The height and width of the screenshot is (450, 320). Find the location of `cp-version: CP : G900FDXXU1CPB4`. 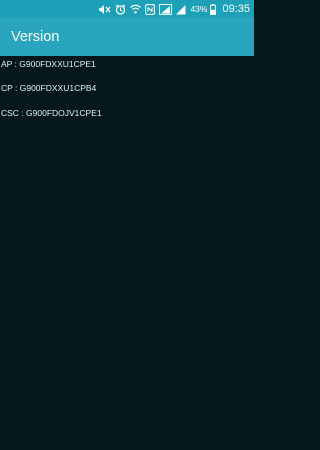

cp-version: CP : G900FDXXU1CPB4 is located at coordinates (49, 88).